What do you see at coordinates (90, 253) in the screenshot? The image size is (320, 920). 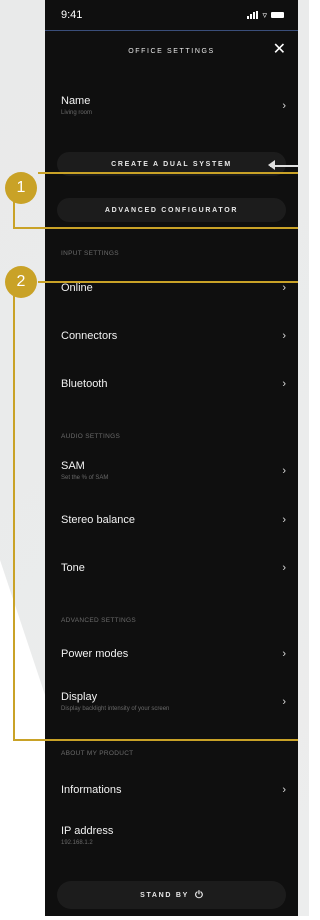 I see `section-input-settings: INPUT SETTINGS` at bounding box center [90, 253].